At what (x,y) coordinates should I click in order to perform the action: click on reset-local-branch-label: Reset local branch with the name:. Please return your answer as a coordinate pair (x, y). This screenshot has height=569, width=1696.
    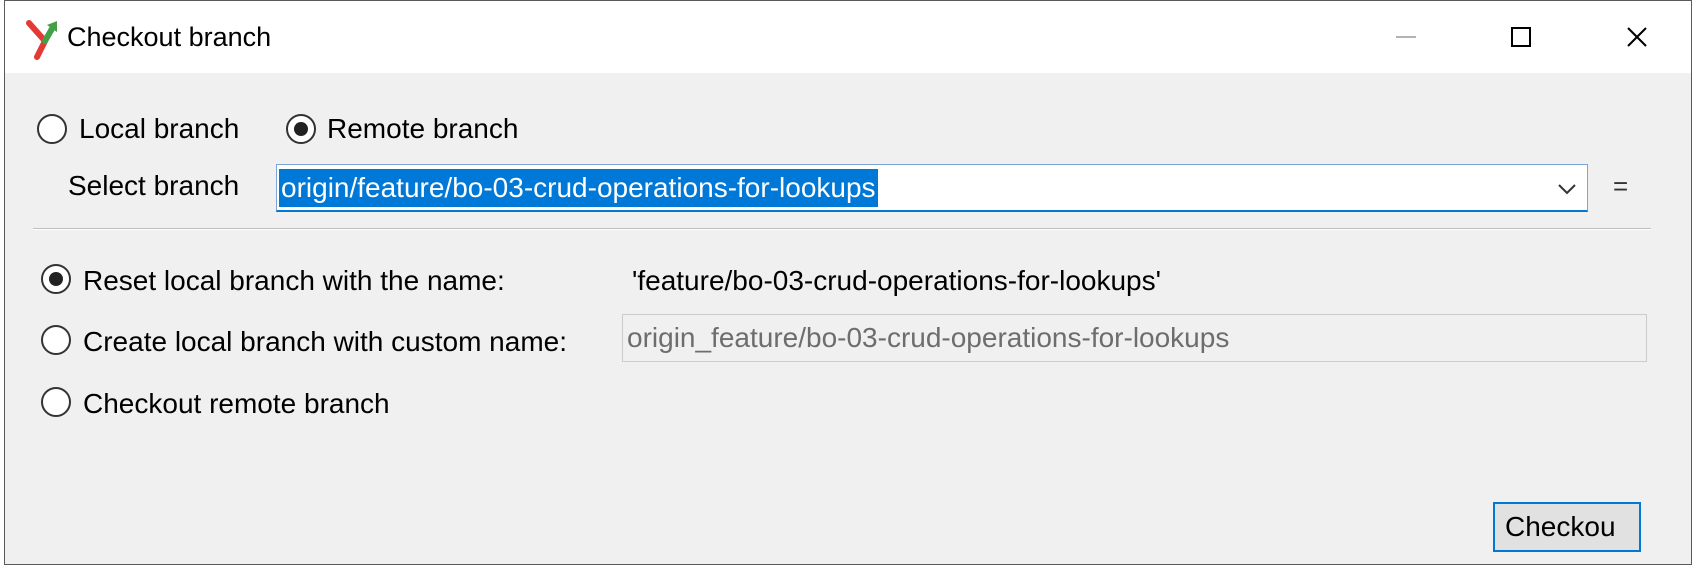
    Looking at the image, I should click on (294, 281).